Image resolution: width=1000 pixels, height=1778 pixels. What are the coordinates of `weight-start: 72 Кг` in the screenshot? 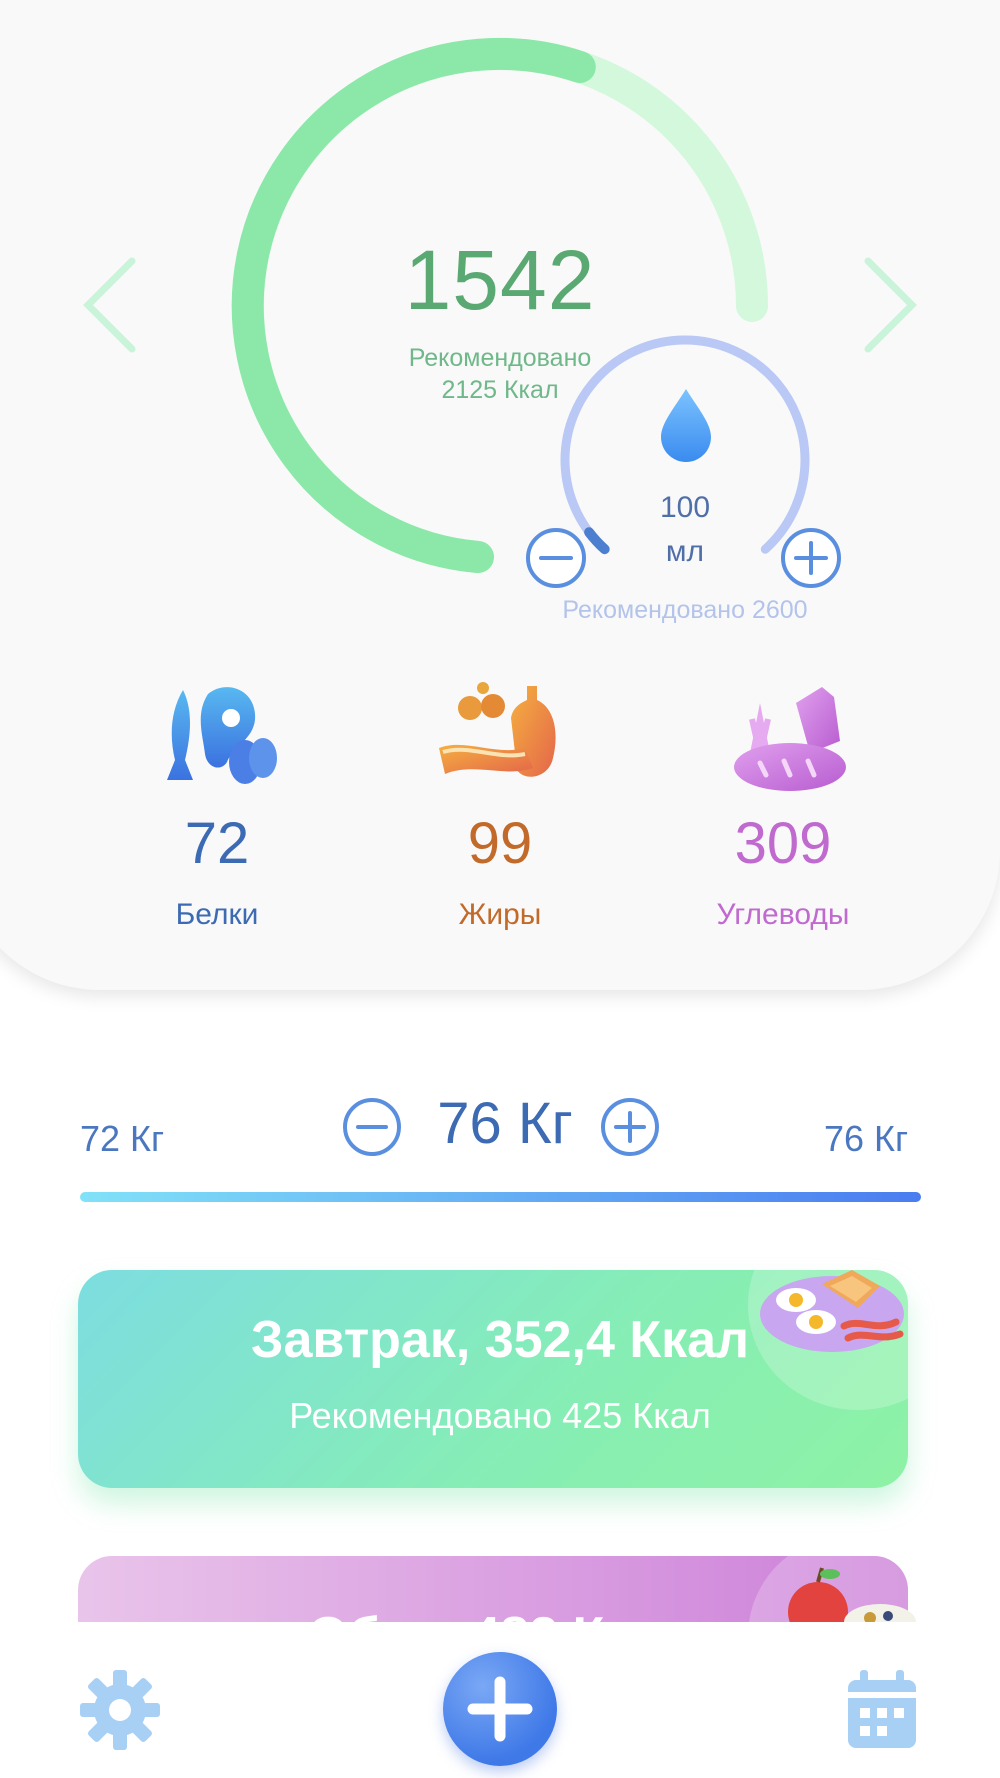 It's located at (122, 1138).